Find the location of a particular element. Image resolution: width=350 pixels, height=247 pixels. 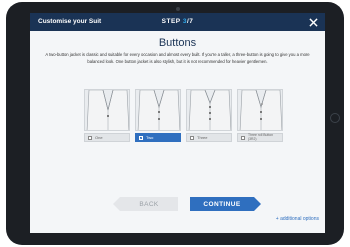

option-label: Three roll Button (3R2) is located at coordinates (261, 136).